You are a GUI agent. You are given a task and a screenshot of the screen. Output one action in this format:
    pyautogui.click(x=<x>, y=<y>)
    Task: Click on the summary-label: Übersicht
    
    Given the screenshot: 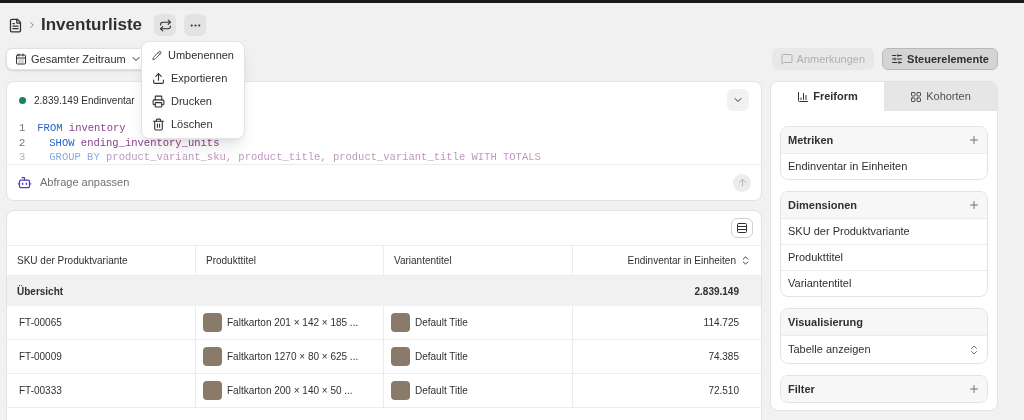 What is the action you would take?
    pyautogui.click(x=40, y=291)
    